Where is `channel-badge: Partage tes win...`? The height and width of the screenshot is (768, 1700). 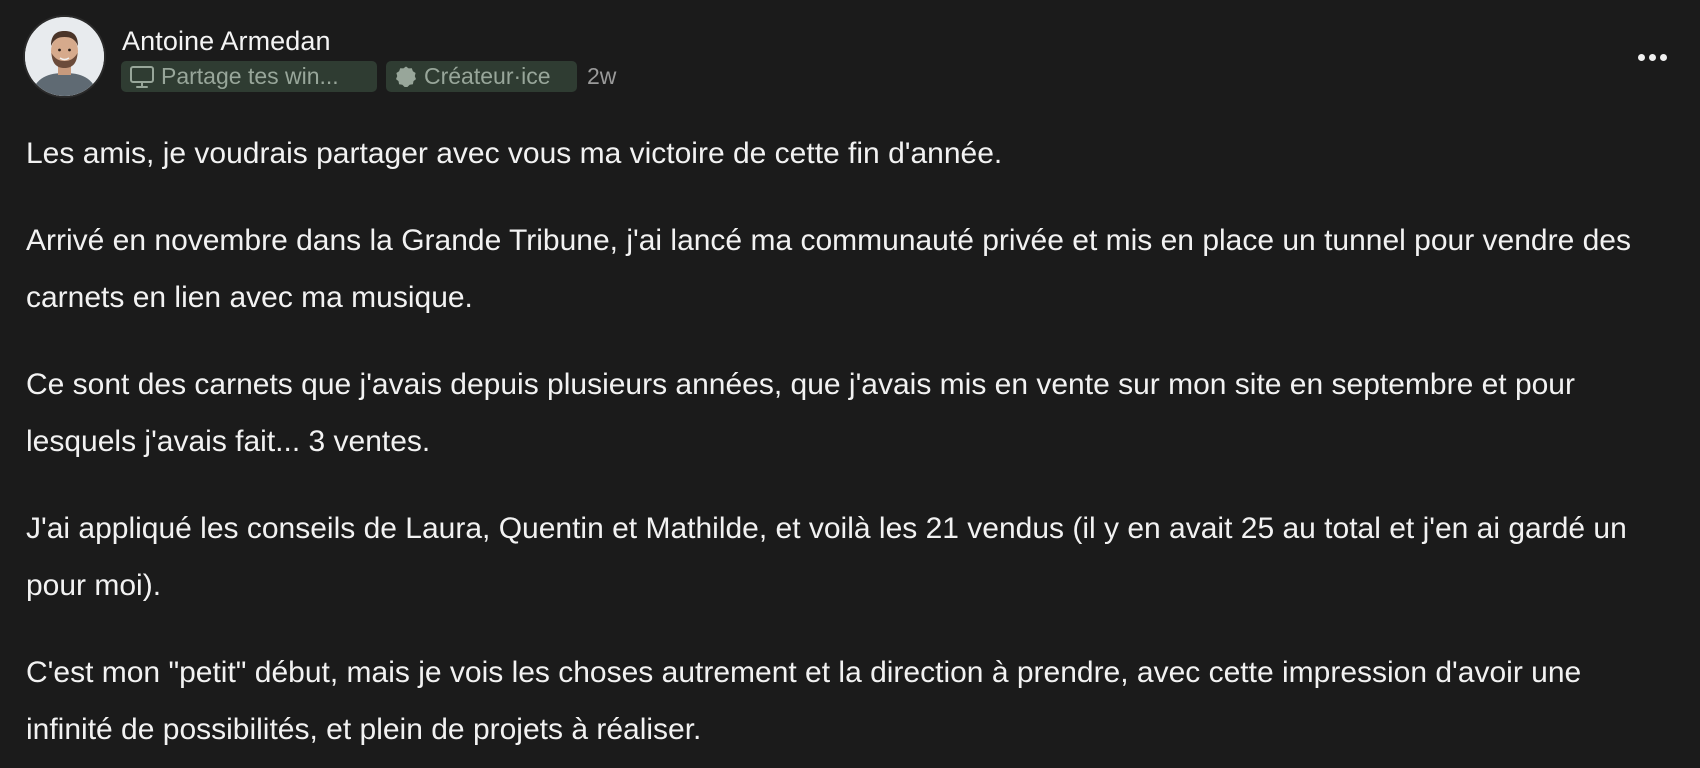
channel-badge: Partage tes win... is located at coordinates (249, 76).